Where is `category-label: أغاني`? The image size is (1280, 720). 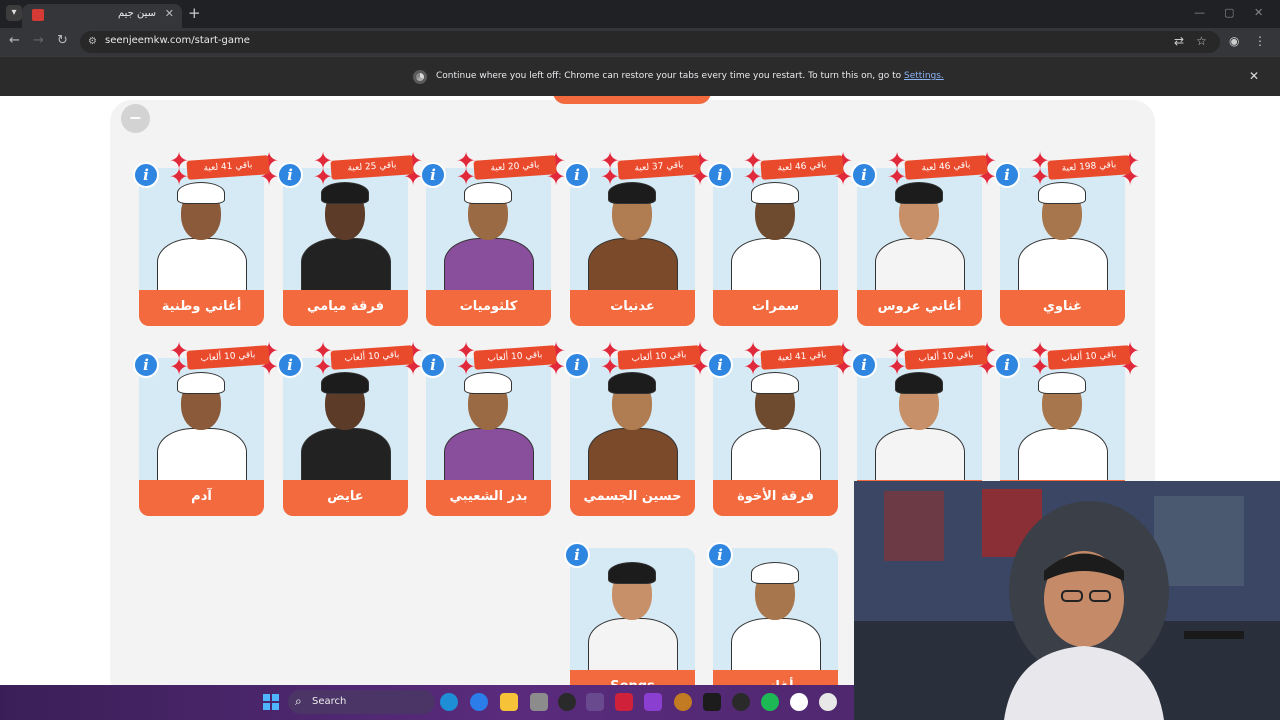
category-label: أغاني is located at coordinates (775, 677).